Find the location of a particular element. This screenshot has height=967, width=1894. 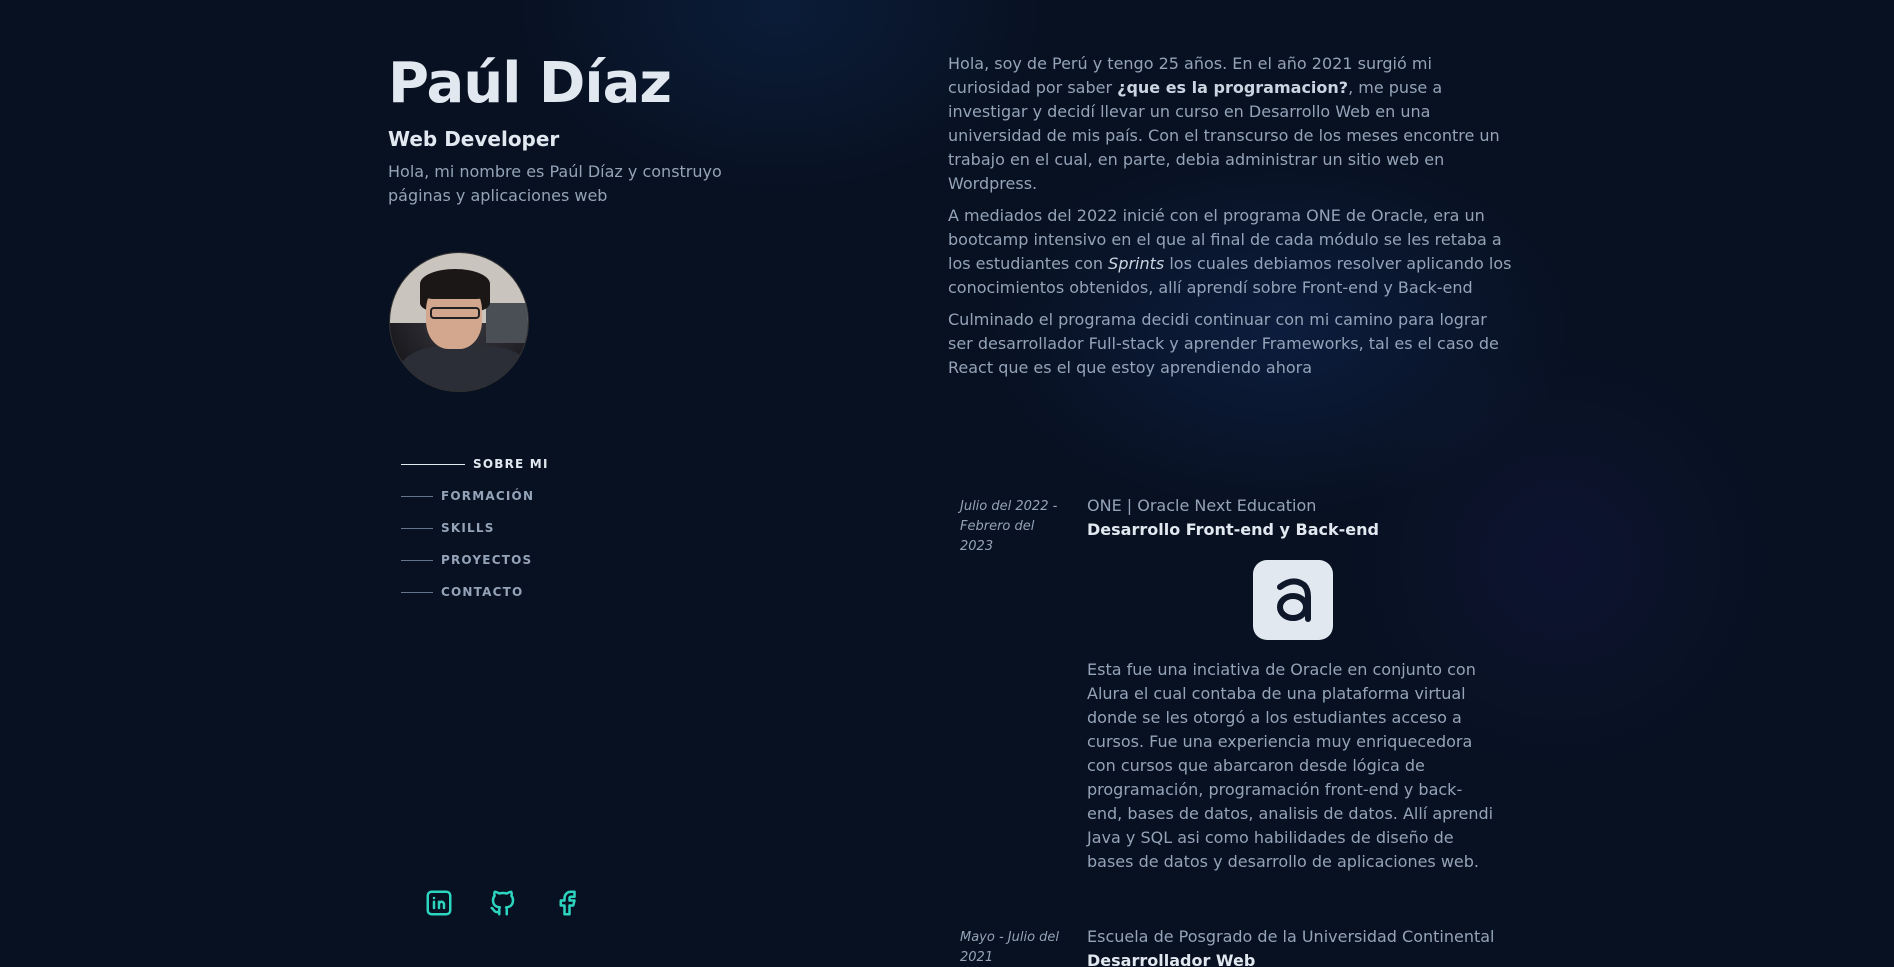

education-title: Desarrollador Web is located at coordinates (1171, 959).